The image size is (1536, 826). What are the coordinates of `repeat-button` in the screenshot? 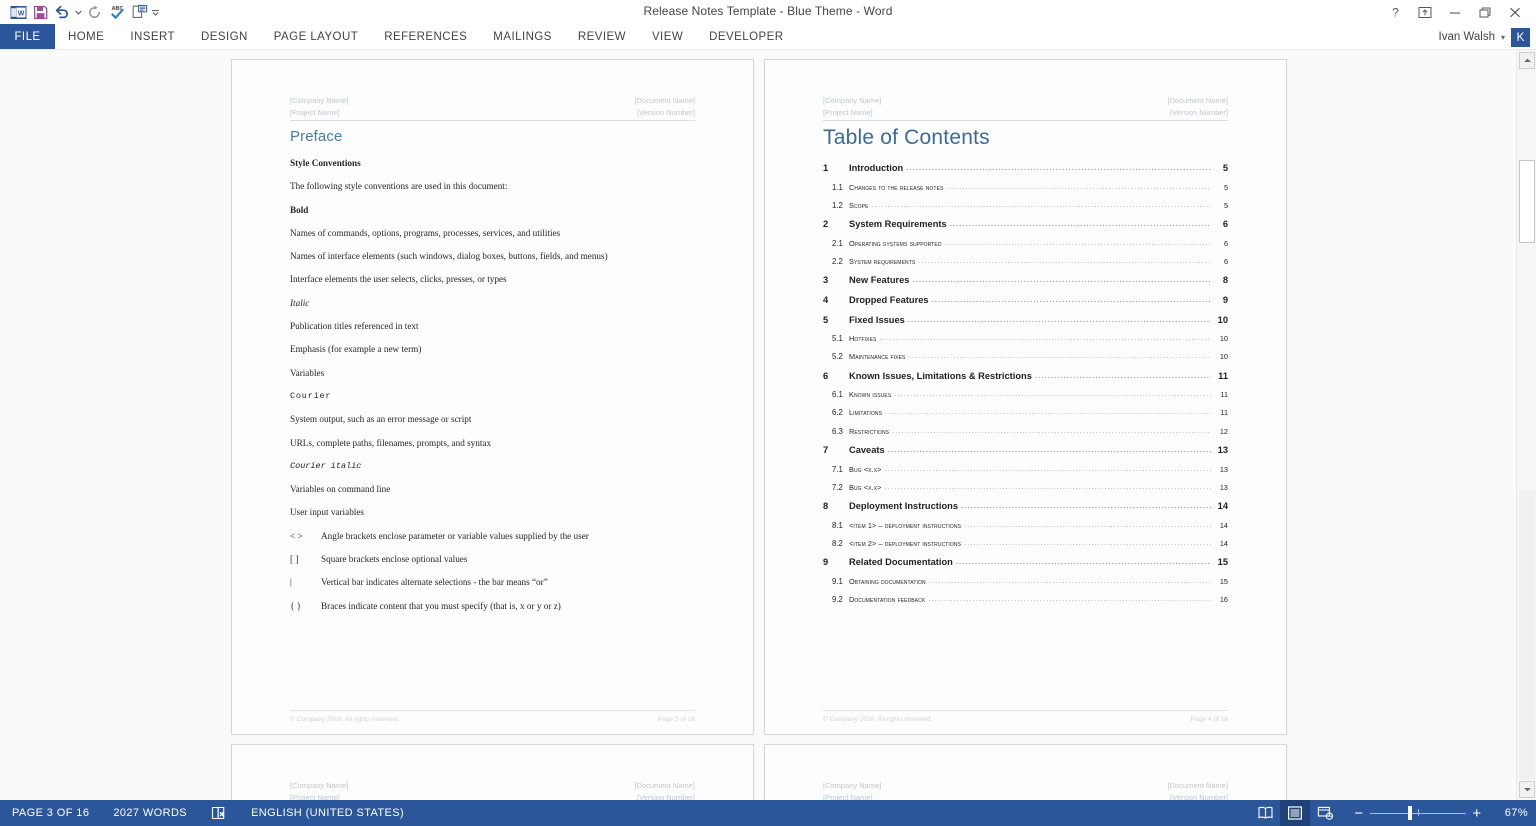 It's located at (95, 12).